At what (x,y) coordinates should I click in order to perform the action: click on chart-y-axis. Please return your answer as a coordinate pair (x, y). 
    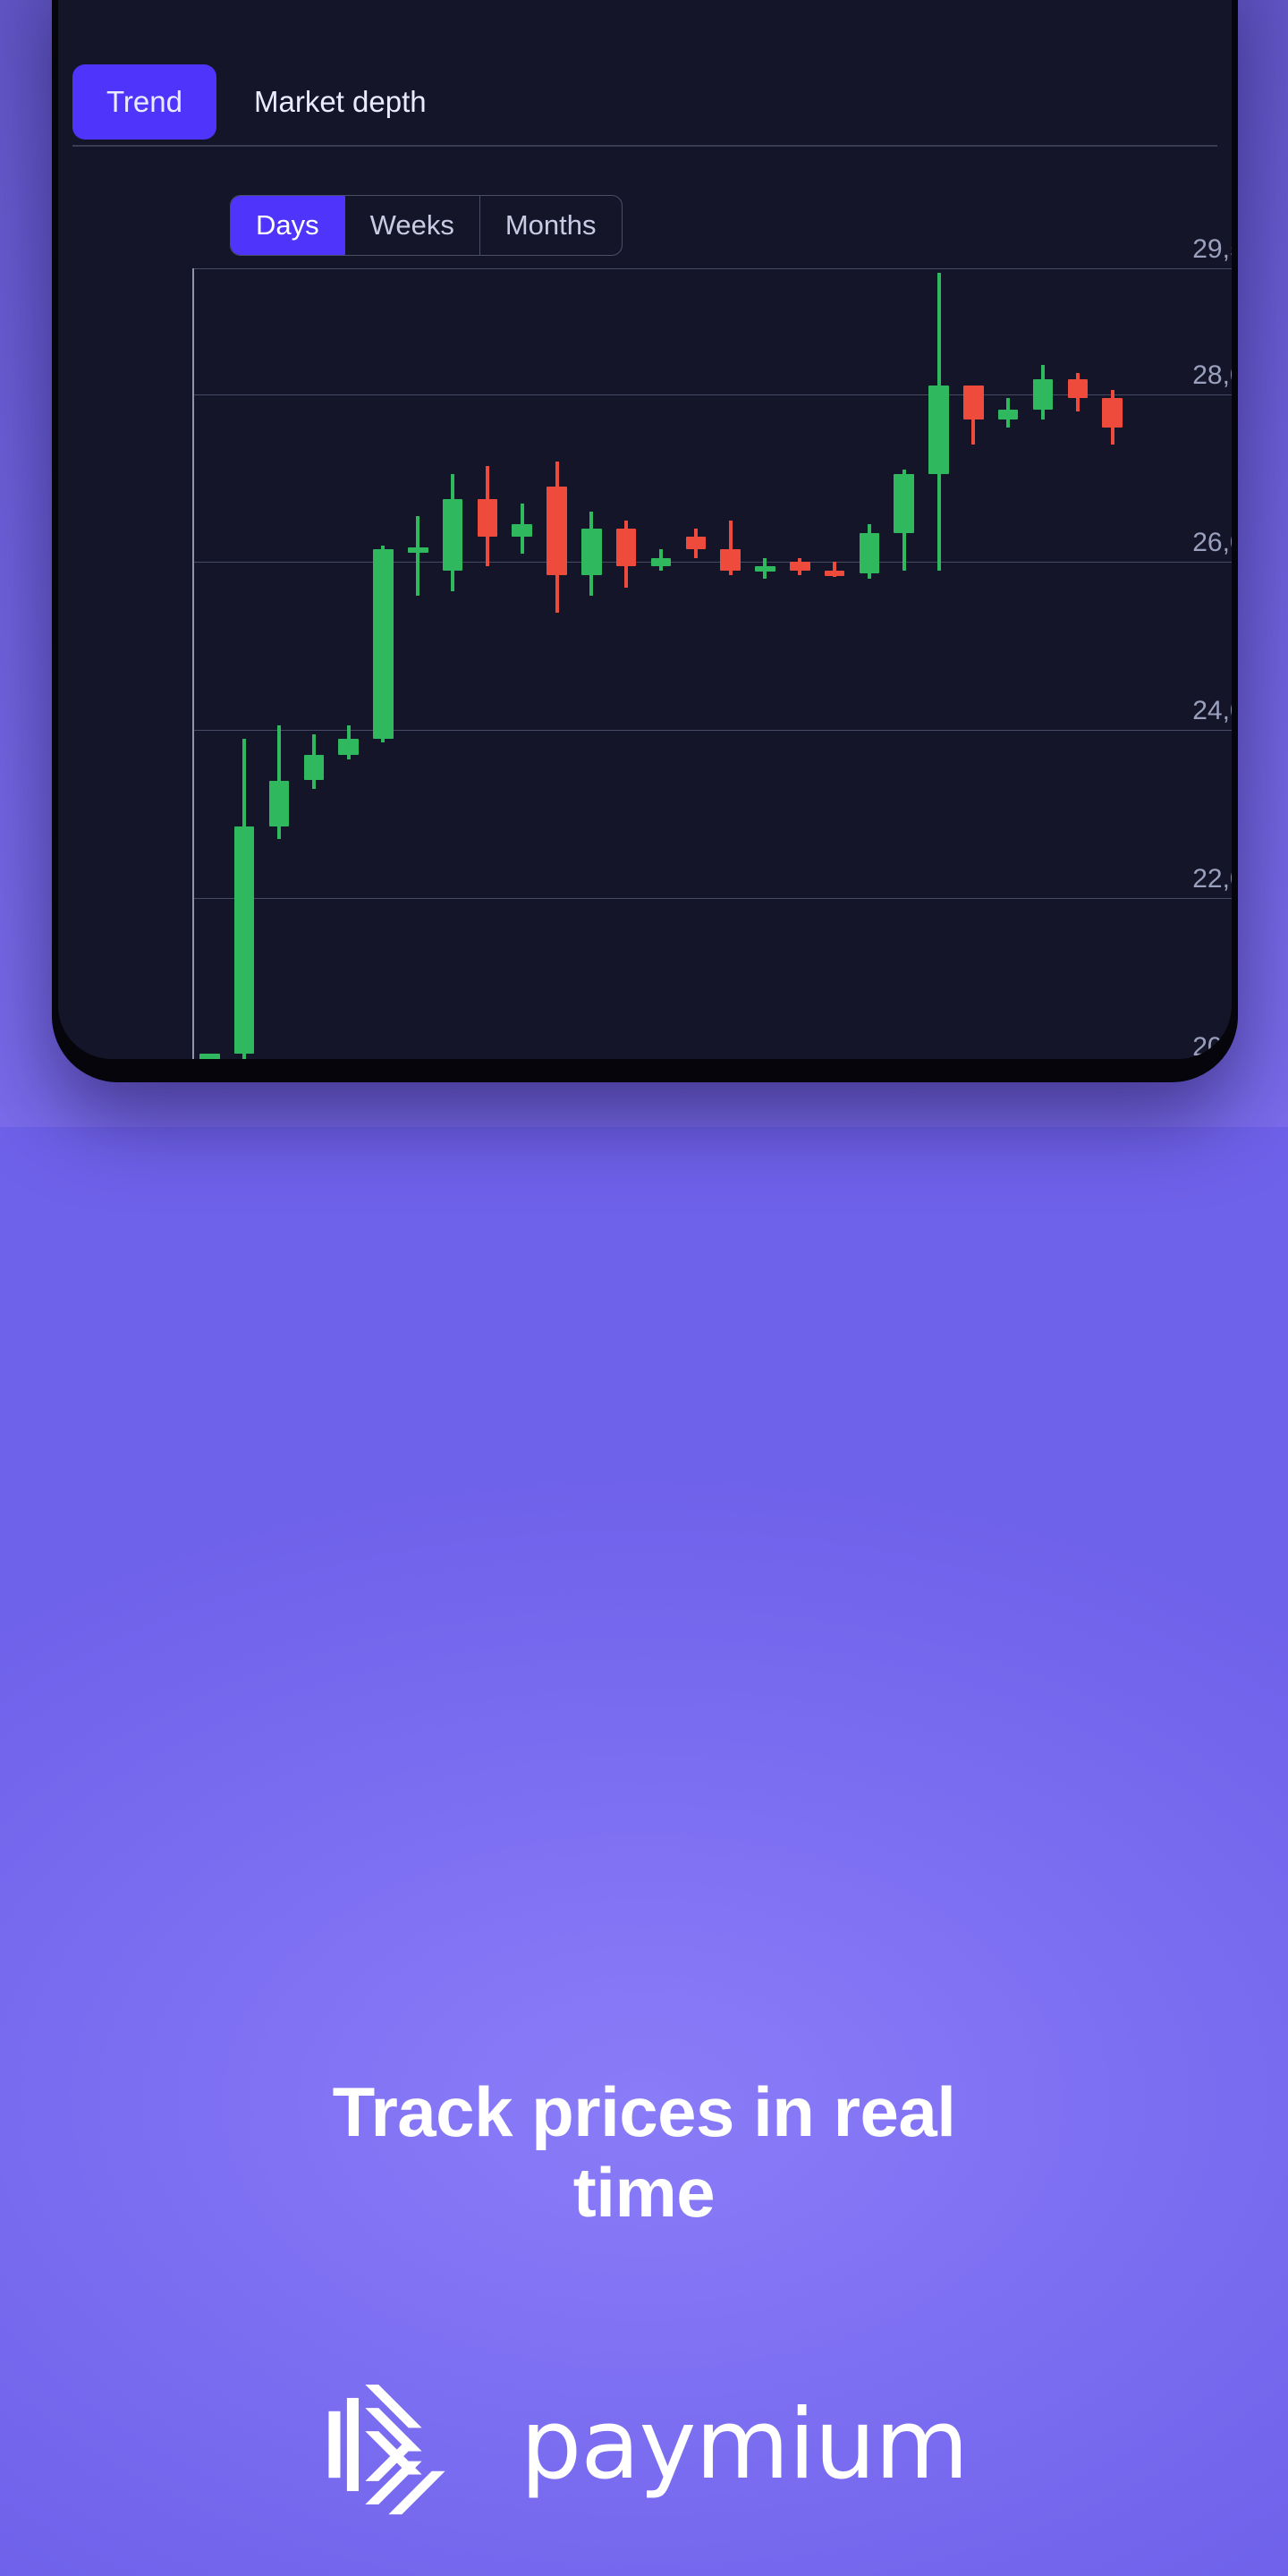
    Looking at the image, I should click on (193, 663).